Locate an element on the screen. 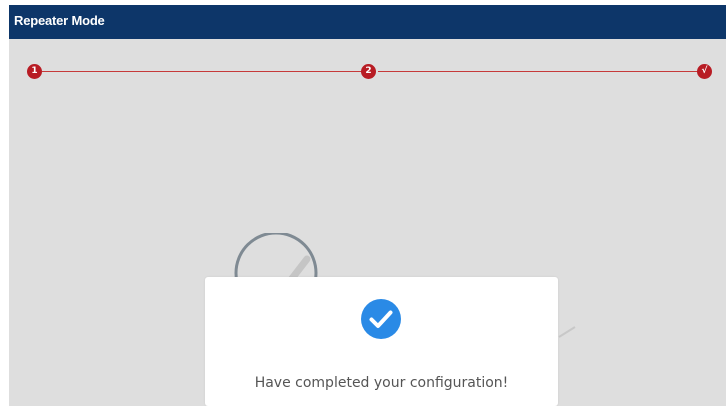  step-complete-marker: √ is located at coordinates (704, 71).